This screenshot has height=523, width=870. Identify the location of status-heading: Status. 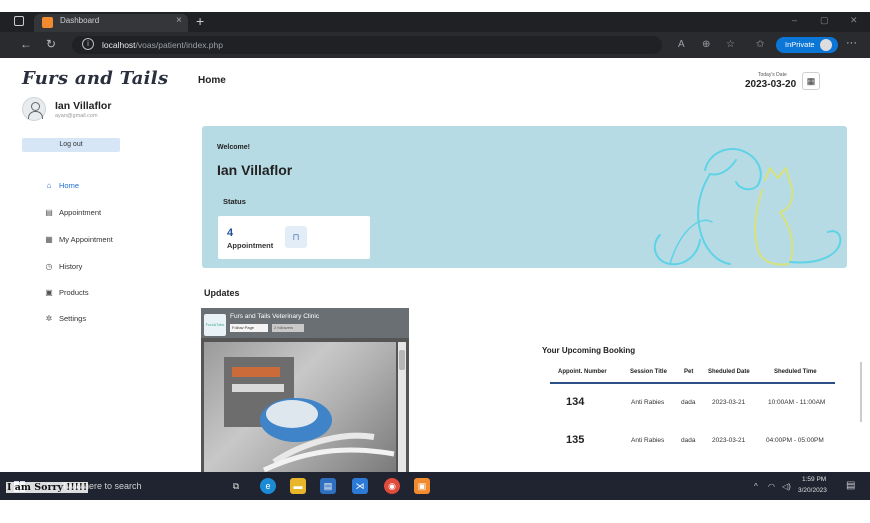
(234, 201).